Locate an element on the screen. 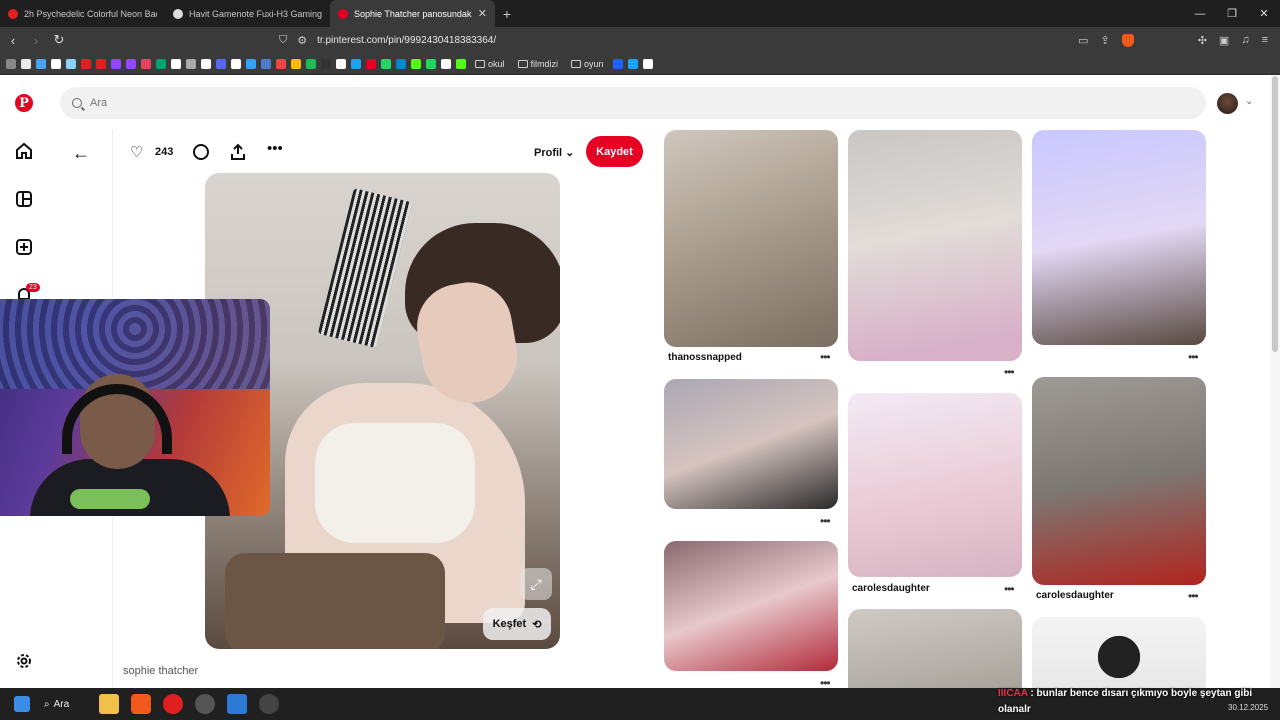 The image size is (1280, 720). extensions-icon: ✣ is located at coordinates (1202, 40).